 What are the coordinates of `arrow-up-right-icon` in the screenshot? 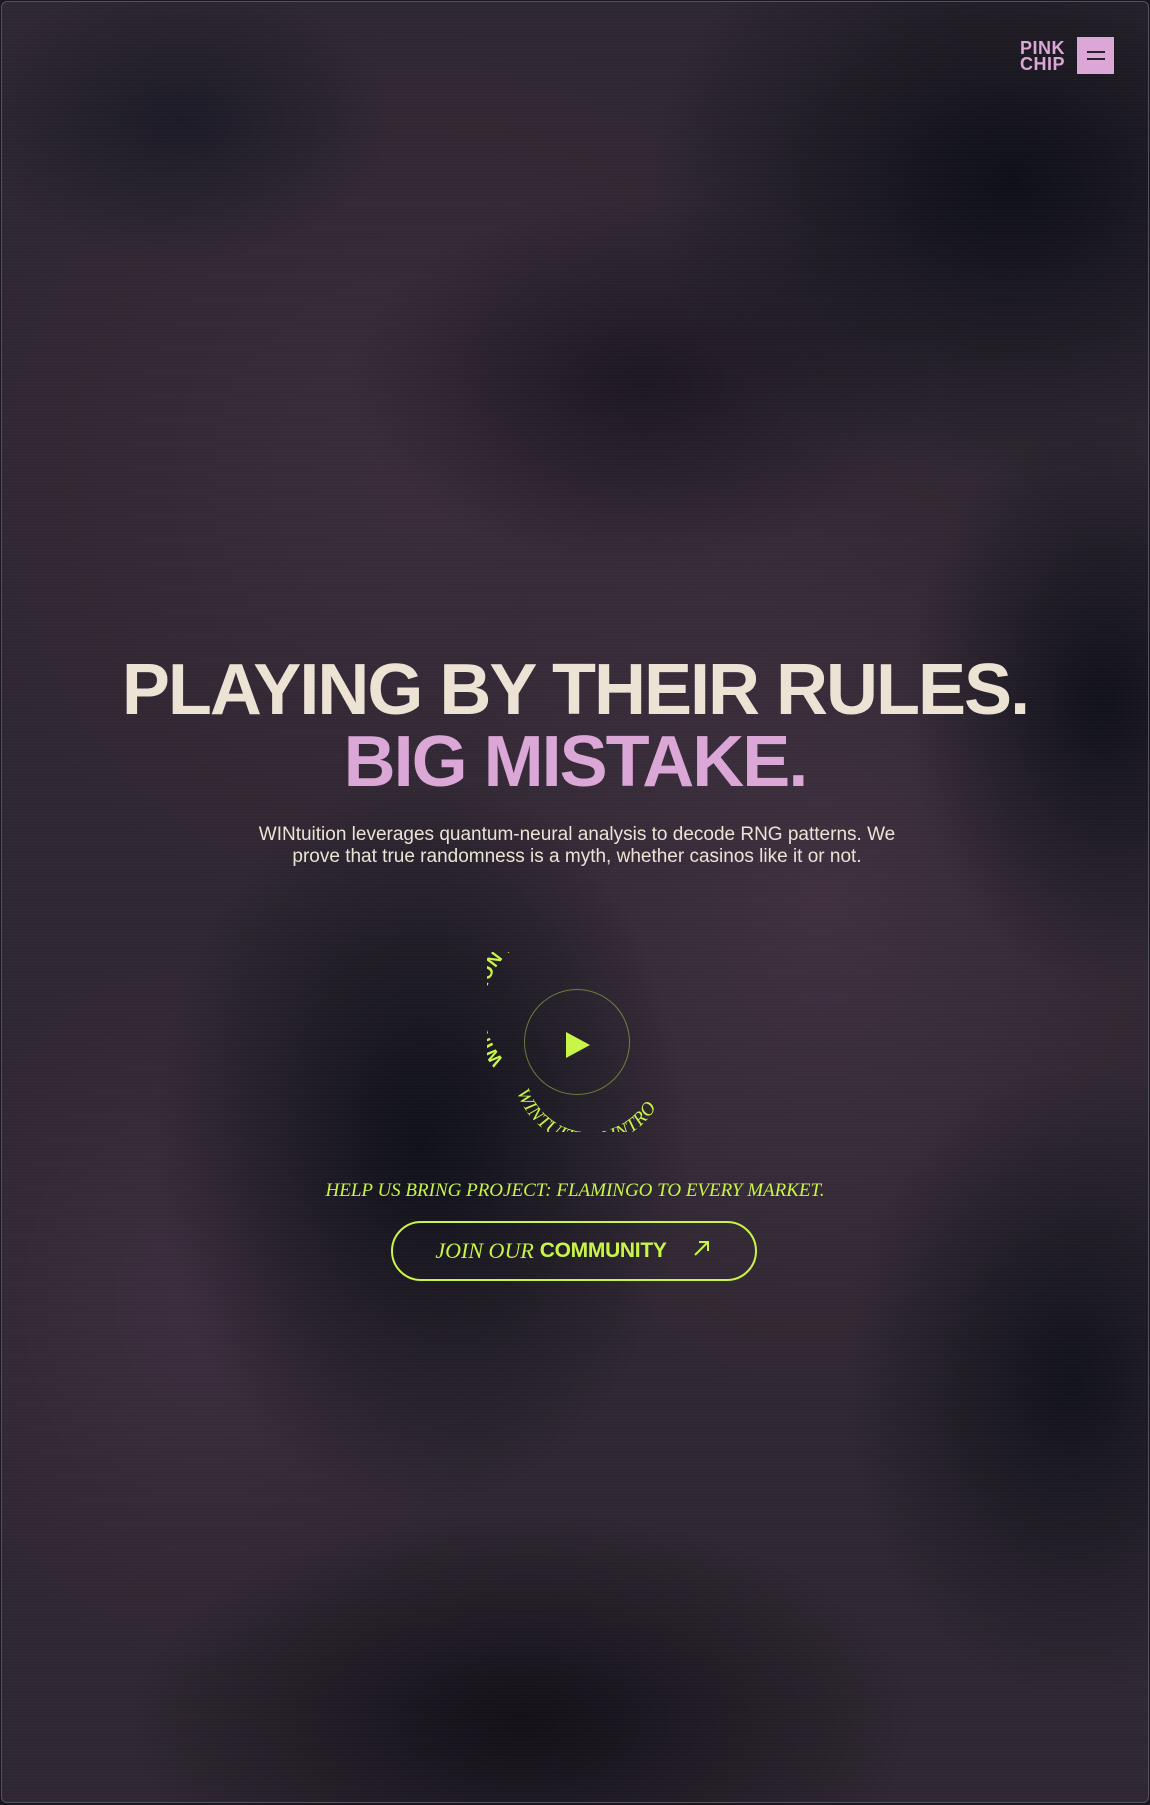 It's located at (702, 1251).